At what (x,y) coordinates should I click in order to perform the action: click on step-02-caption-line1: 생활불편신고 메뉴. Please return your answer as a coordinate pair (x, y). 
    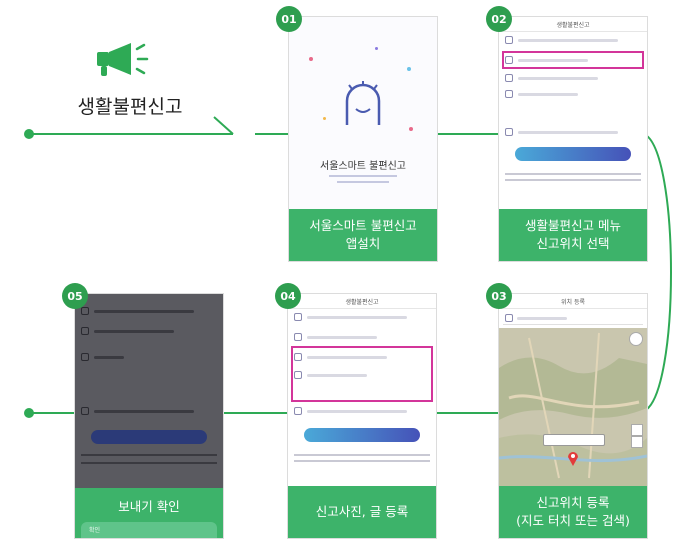
    Looking at the image, I should click on (573, 225).